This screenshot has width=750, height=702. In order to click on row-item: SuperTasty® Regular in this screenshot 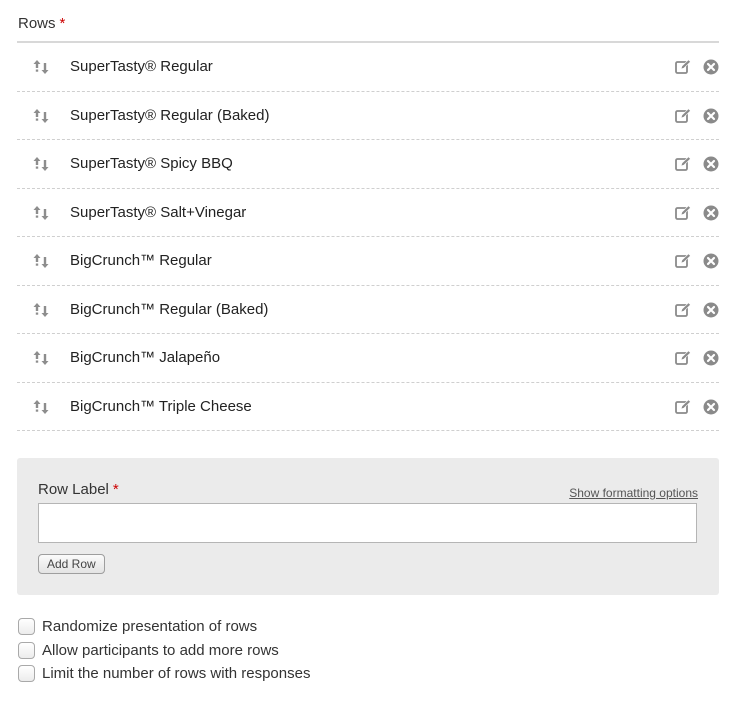, I will do `click(368, 67)`.